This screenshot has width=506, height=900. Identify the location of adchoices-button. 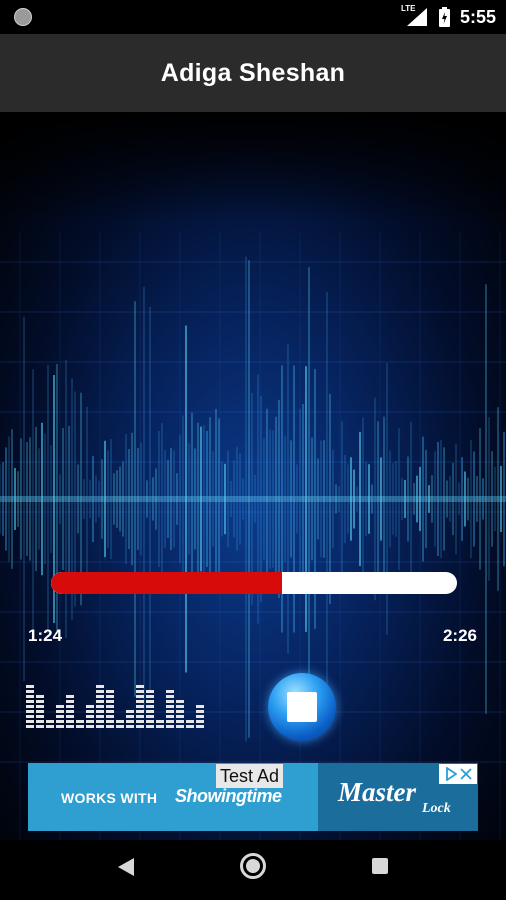
(458, 774).